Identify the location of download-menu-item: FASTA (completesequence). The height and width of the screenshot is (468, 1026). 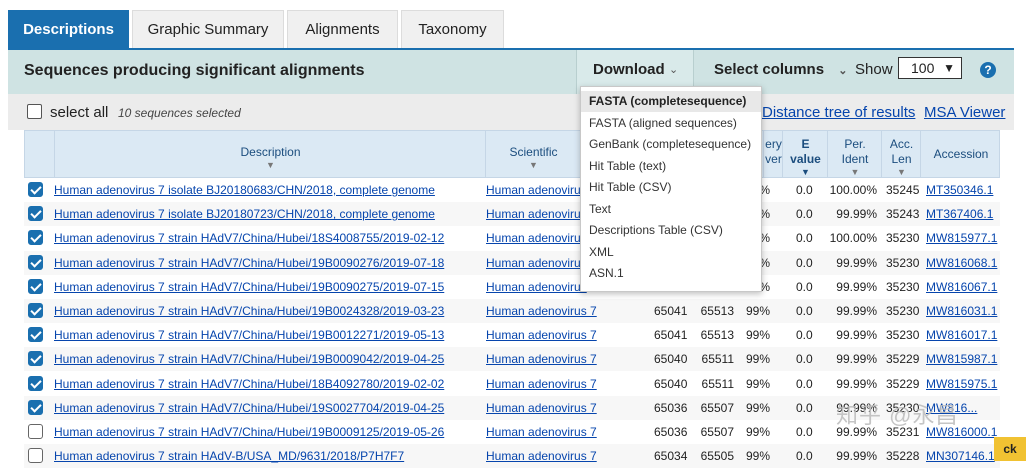
(671, 101).